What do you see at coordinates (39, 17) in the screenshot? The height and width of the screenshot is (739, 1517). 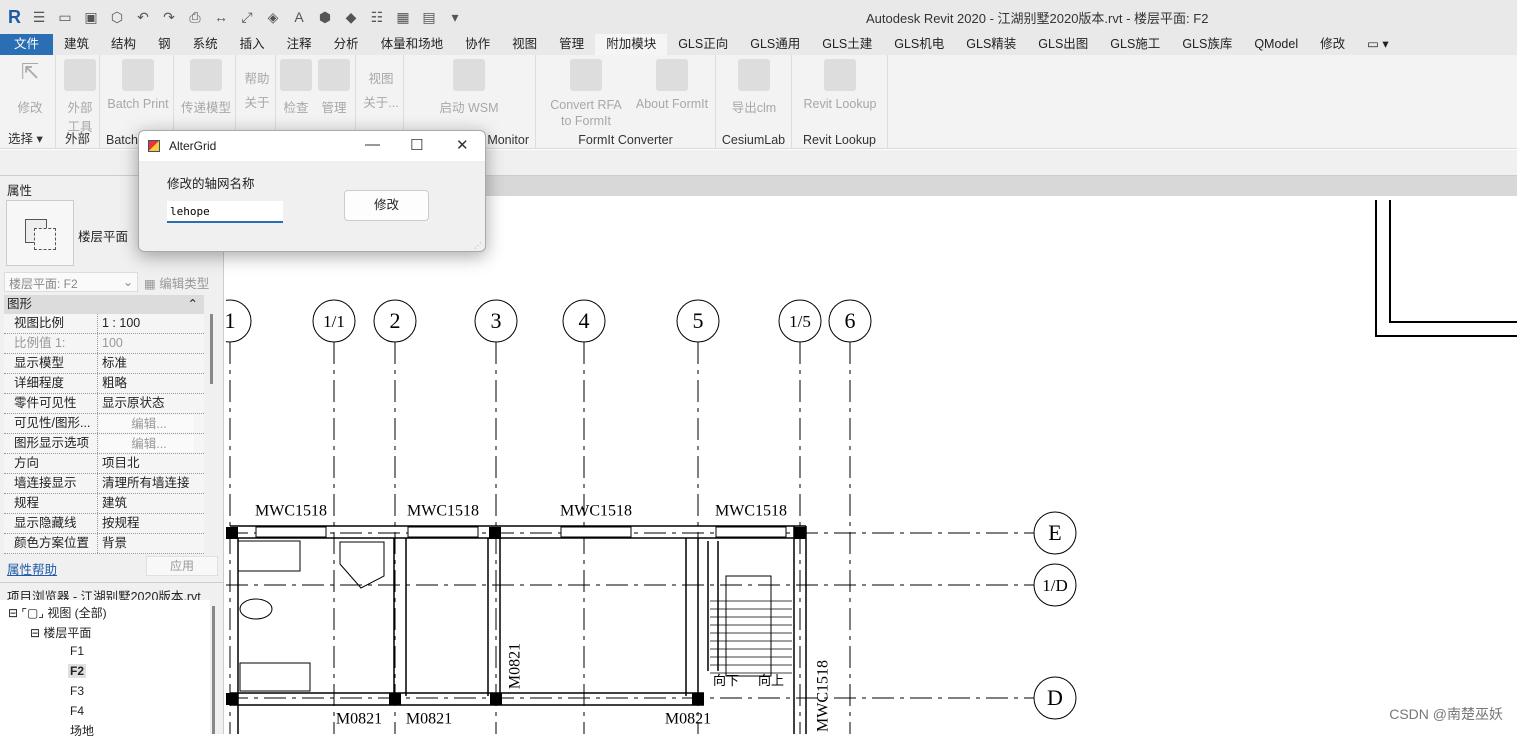 I see `menu-icon: ☰` at bounding box center [39, 17].